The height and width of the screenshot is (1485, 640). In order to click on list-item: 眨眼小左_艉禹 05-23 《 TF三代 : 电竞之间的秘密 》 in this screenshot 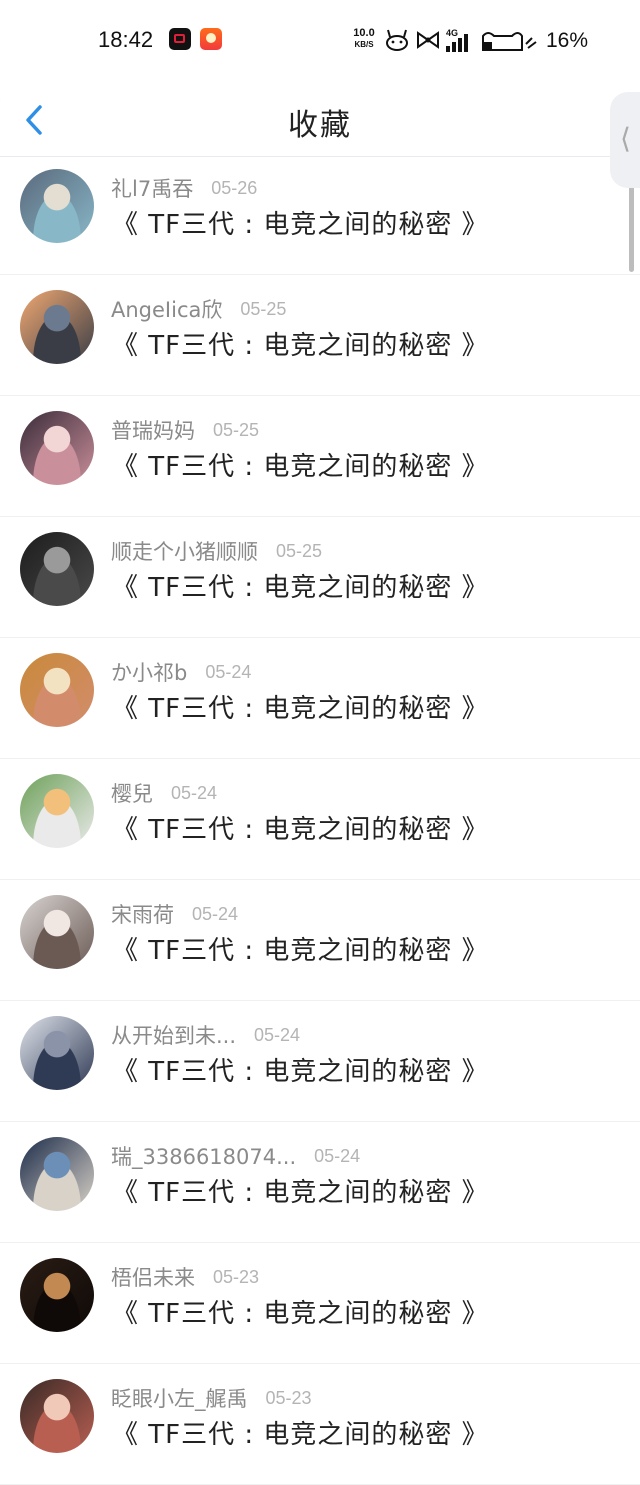, I will do `click(320, 1424)`.